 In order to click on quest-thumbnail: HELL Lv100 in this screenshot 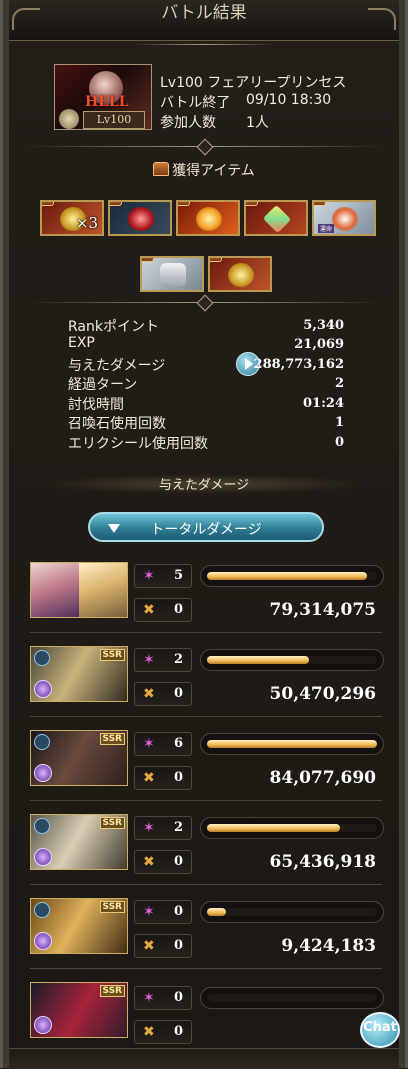, I will do `click(103, 97)`.